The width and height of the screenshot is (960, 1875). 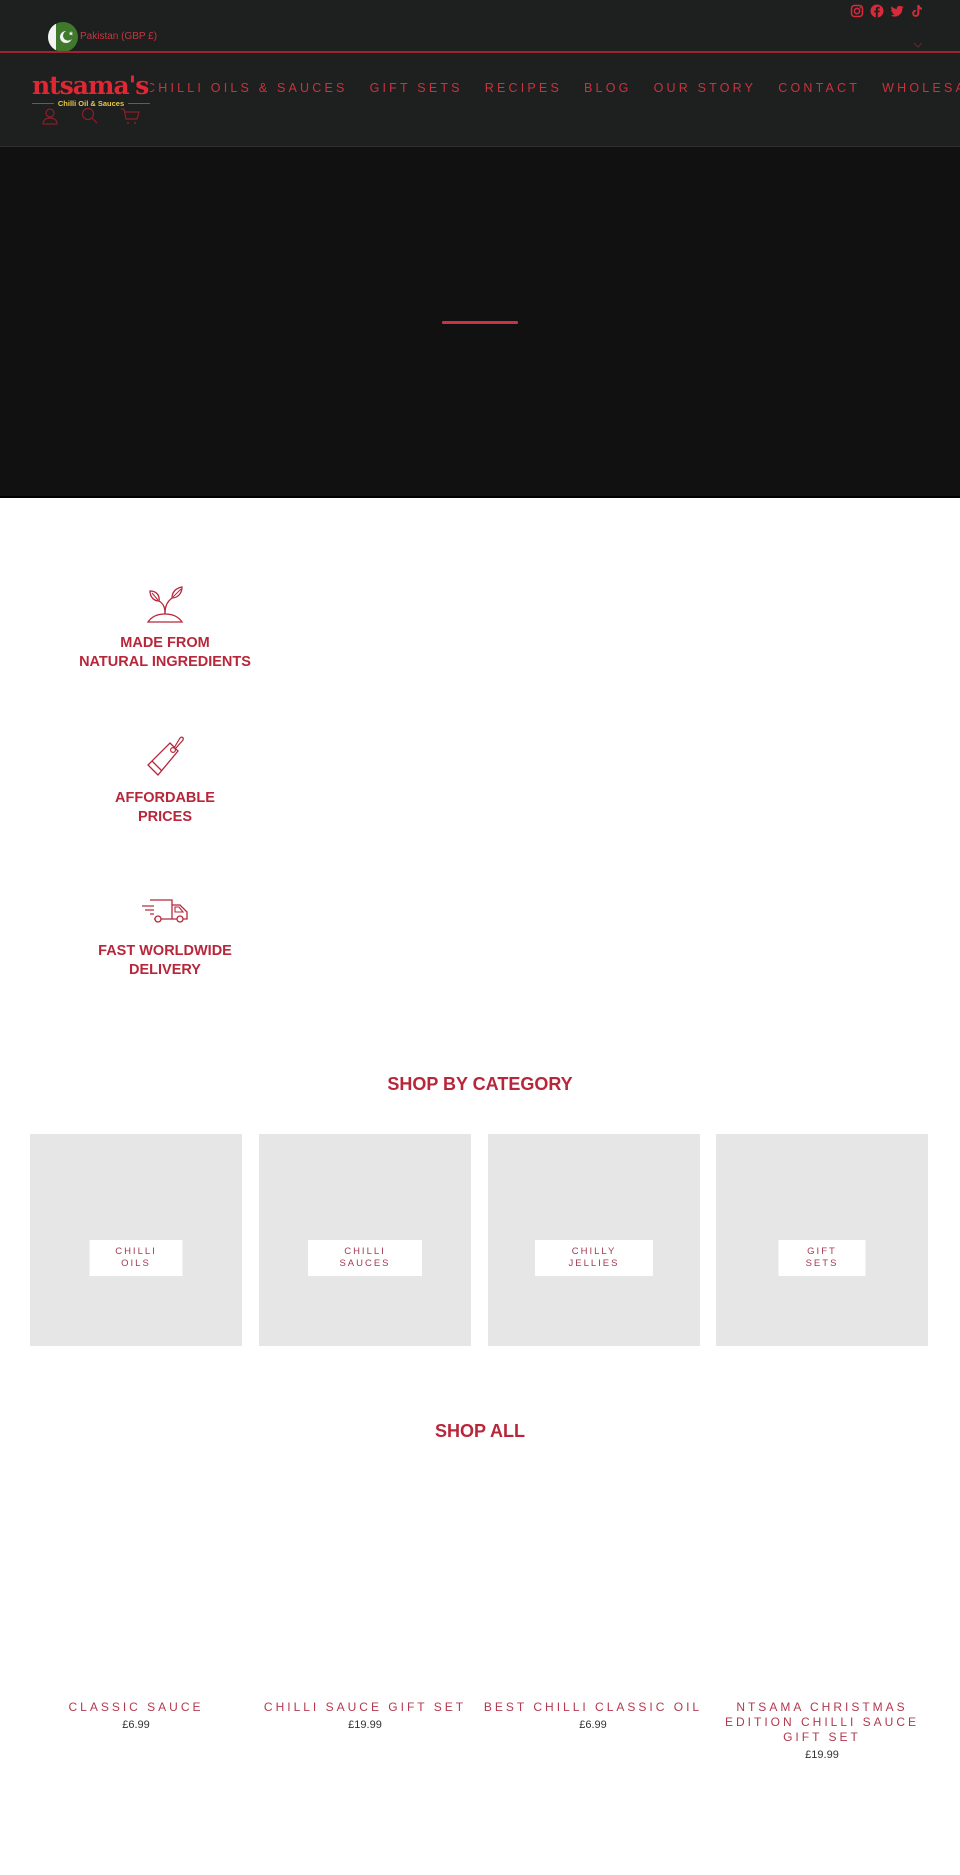 What do you see at coordinates (165, 780) in the screenshot?
I see `feature-affordable-prices: AFFORDABLE PRICES` at bounding box center [165, 780].